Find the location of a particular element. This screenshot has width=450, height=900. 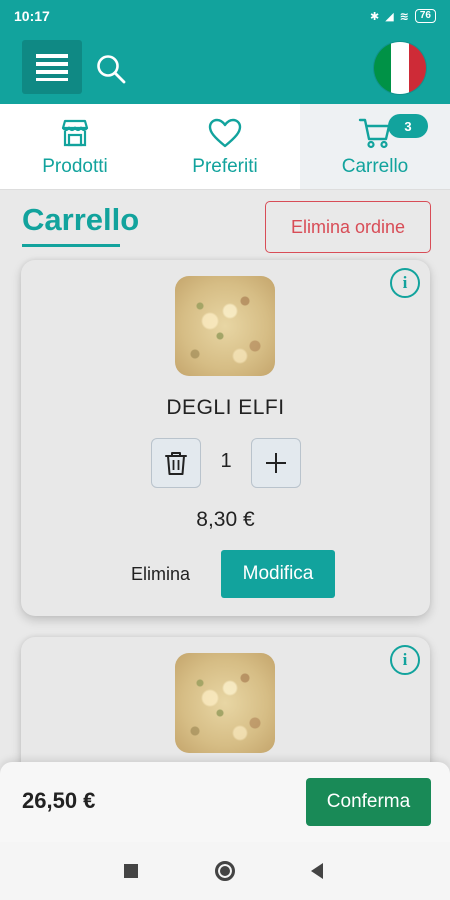

tab-preferiti-label: Preferiti is located at coordinates (225, 166).